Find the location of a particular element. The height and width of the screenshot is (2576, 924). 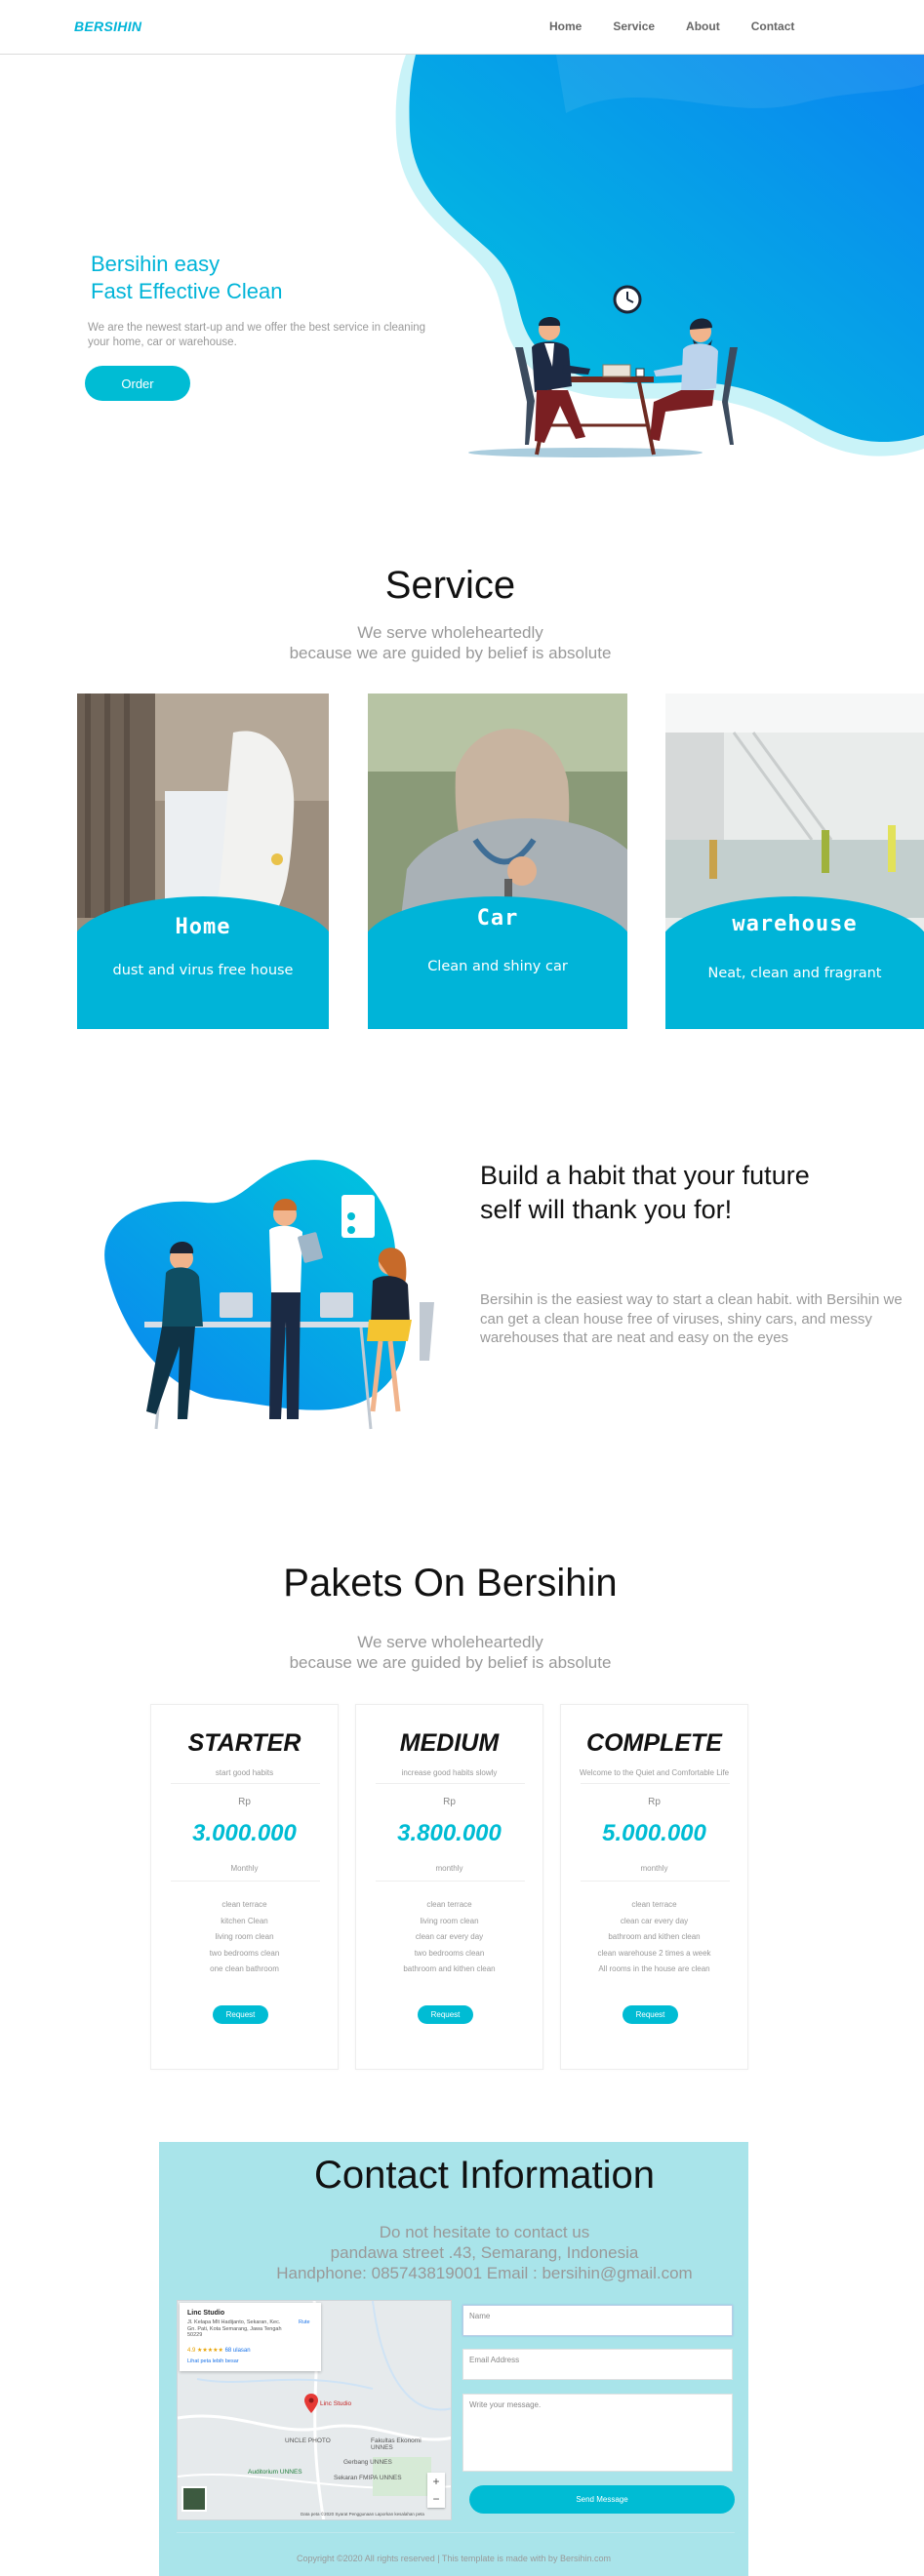

pakets-subtitle-1: We serve wholeheartedly is located at coordinates (450, 1642).